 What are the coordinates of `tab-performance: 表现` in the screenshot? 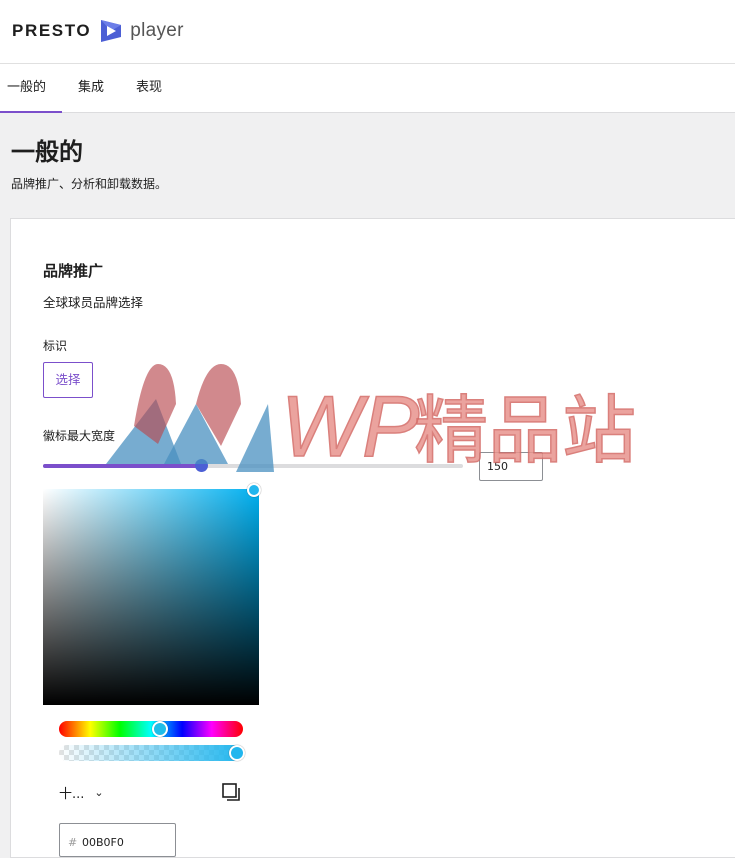 It's located at (149, 88).